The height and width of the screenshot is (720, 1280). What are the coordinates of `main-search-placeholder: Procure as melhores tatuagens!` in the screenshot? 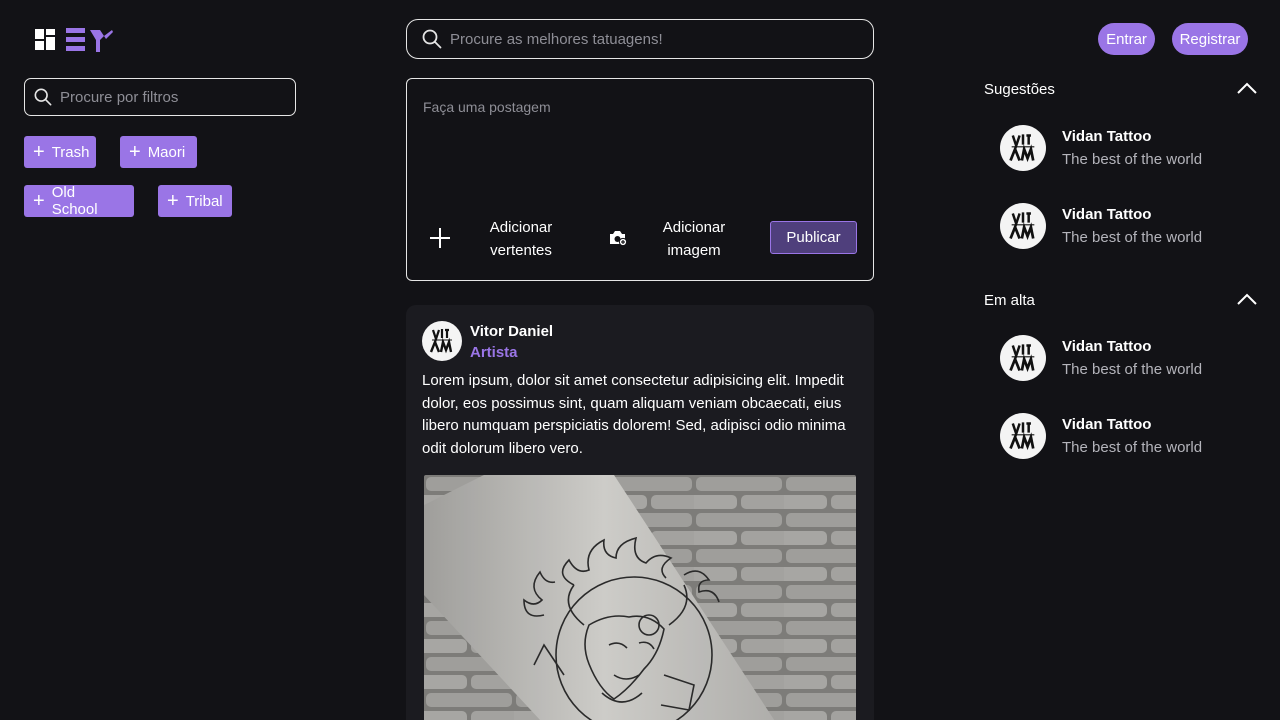 It's located at (556, 39).